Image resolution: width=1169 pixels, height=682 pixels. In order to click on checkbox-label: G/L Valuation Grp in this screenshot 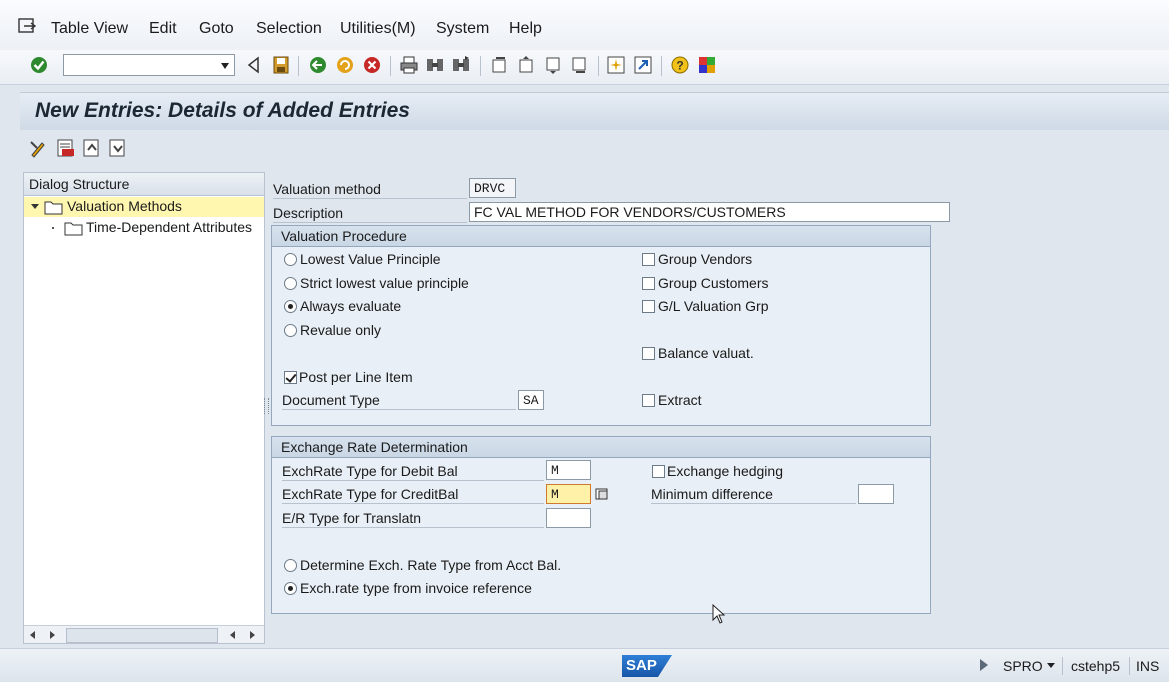, I will do `click(713, 306)`.